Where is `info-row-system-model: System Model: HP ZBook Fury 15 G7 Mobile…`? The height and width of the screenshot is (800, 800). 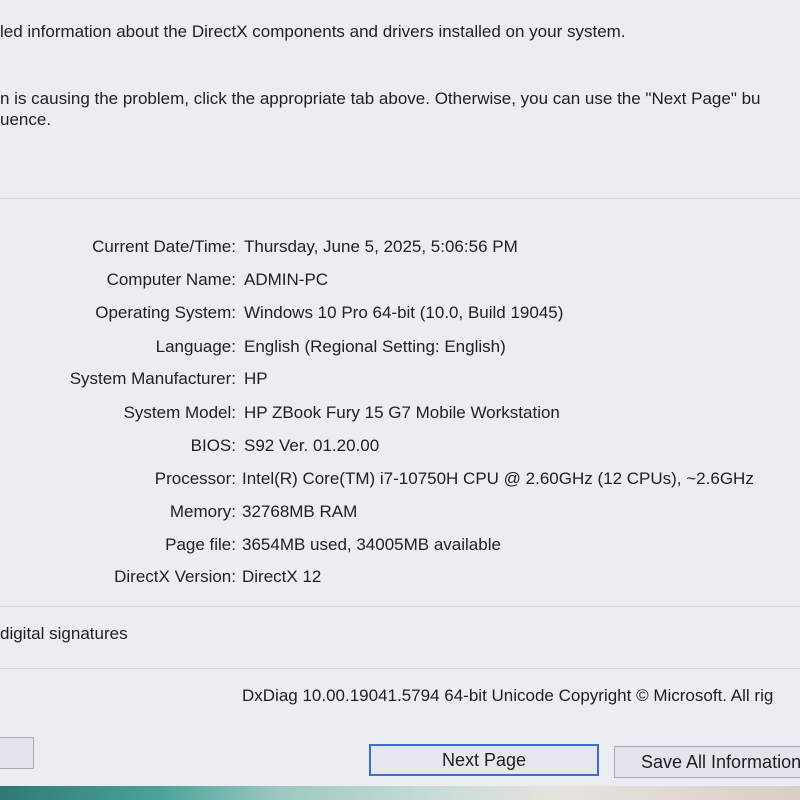
info-row-system-model: System Model: HP ZBook Fury 15 G7 Mobile… is located at coordinates (400, 415).